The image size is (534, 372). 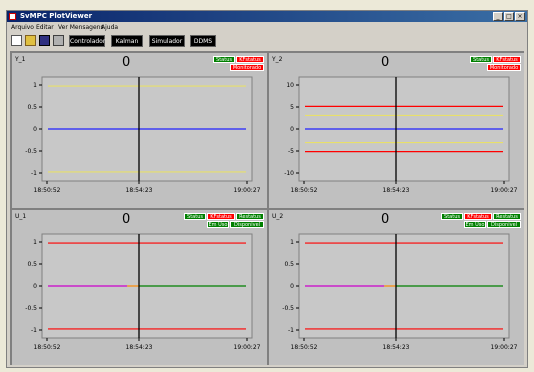 I want to click on print-icon, so click(x=58, y=40).